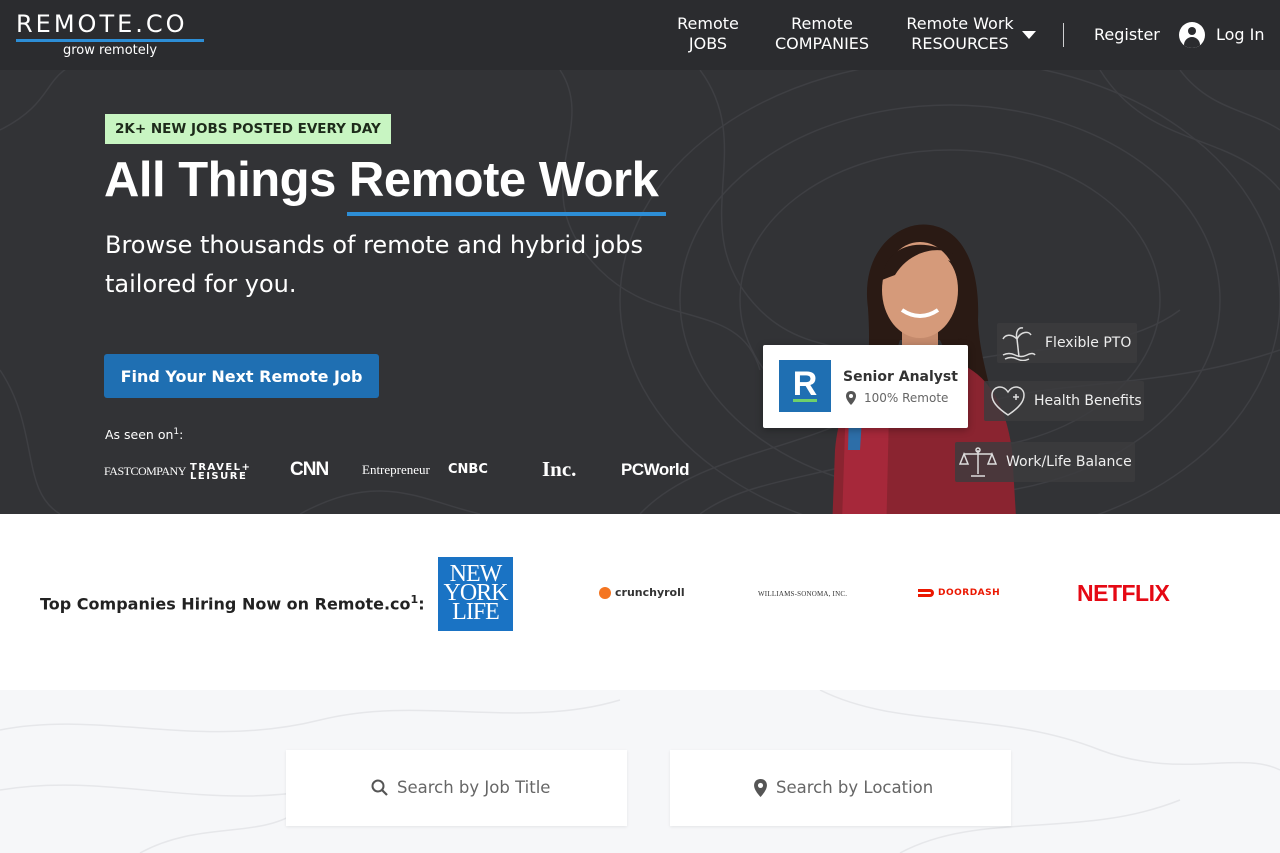  Describe the element at coordinates (1127, 34) in the screenshot. I see `register-link: Register` at that location.